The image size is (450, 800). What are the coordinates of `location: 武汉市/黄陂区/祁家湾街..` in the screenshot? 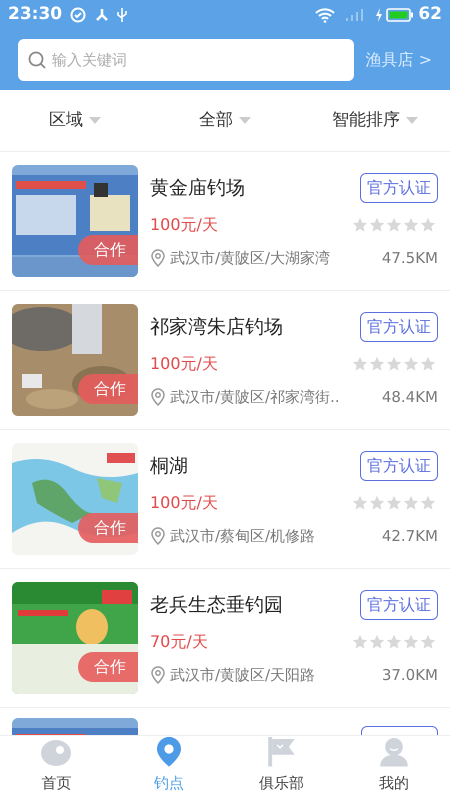 It's located at (255, 397).